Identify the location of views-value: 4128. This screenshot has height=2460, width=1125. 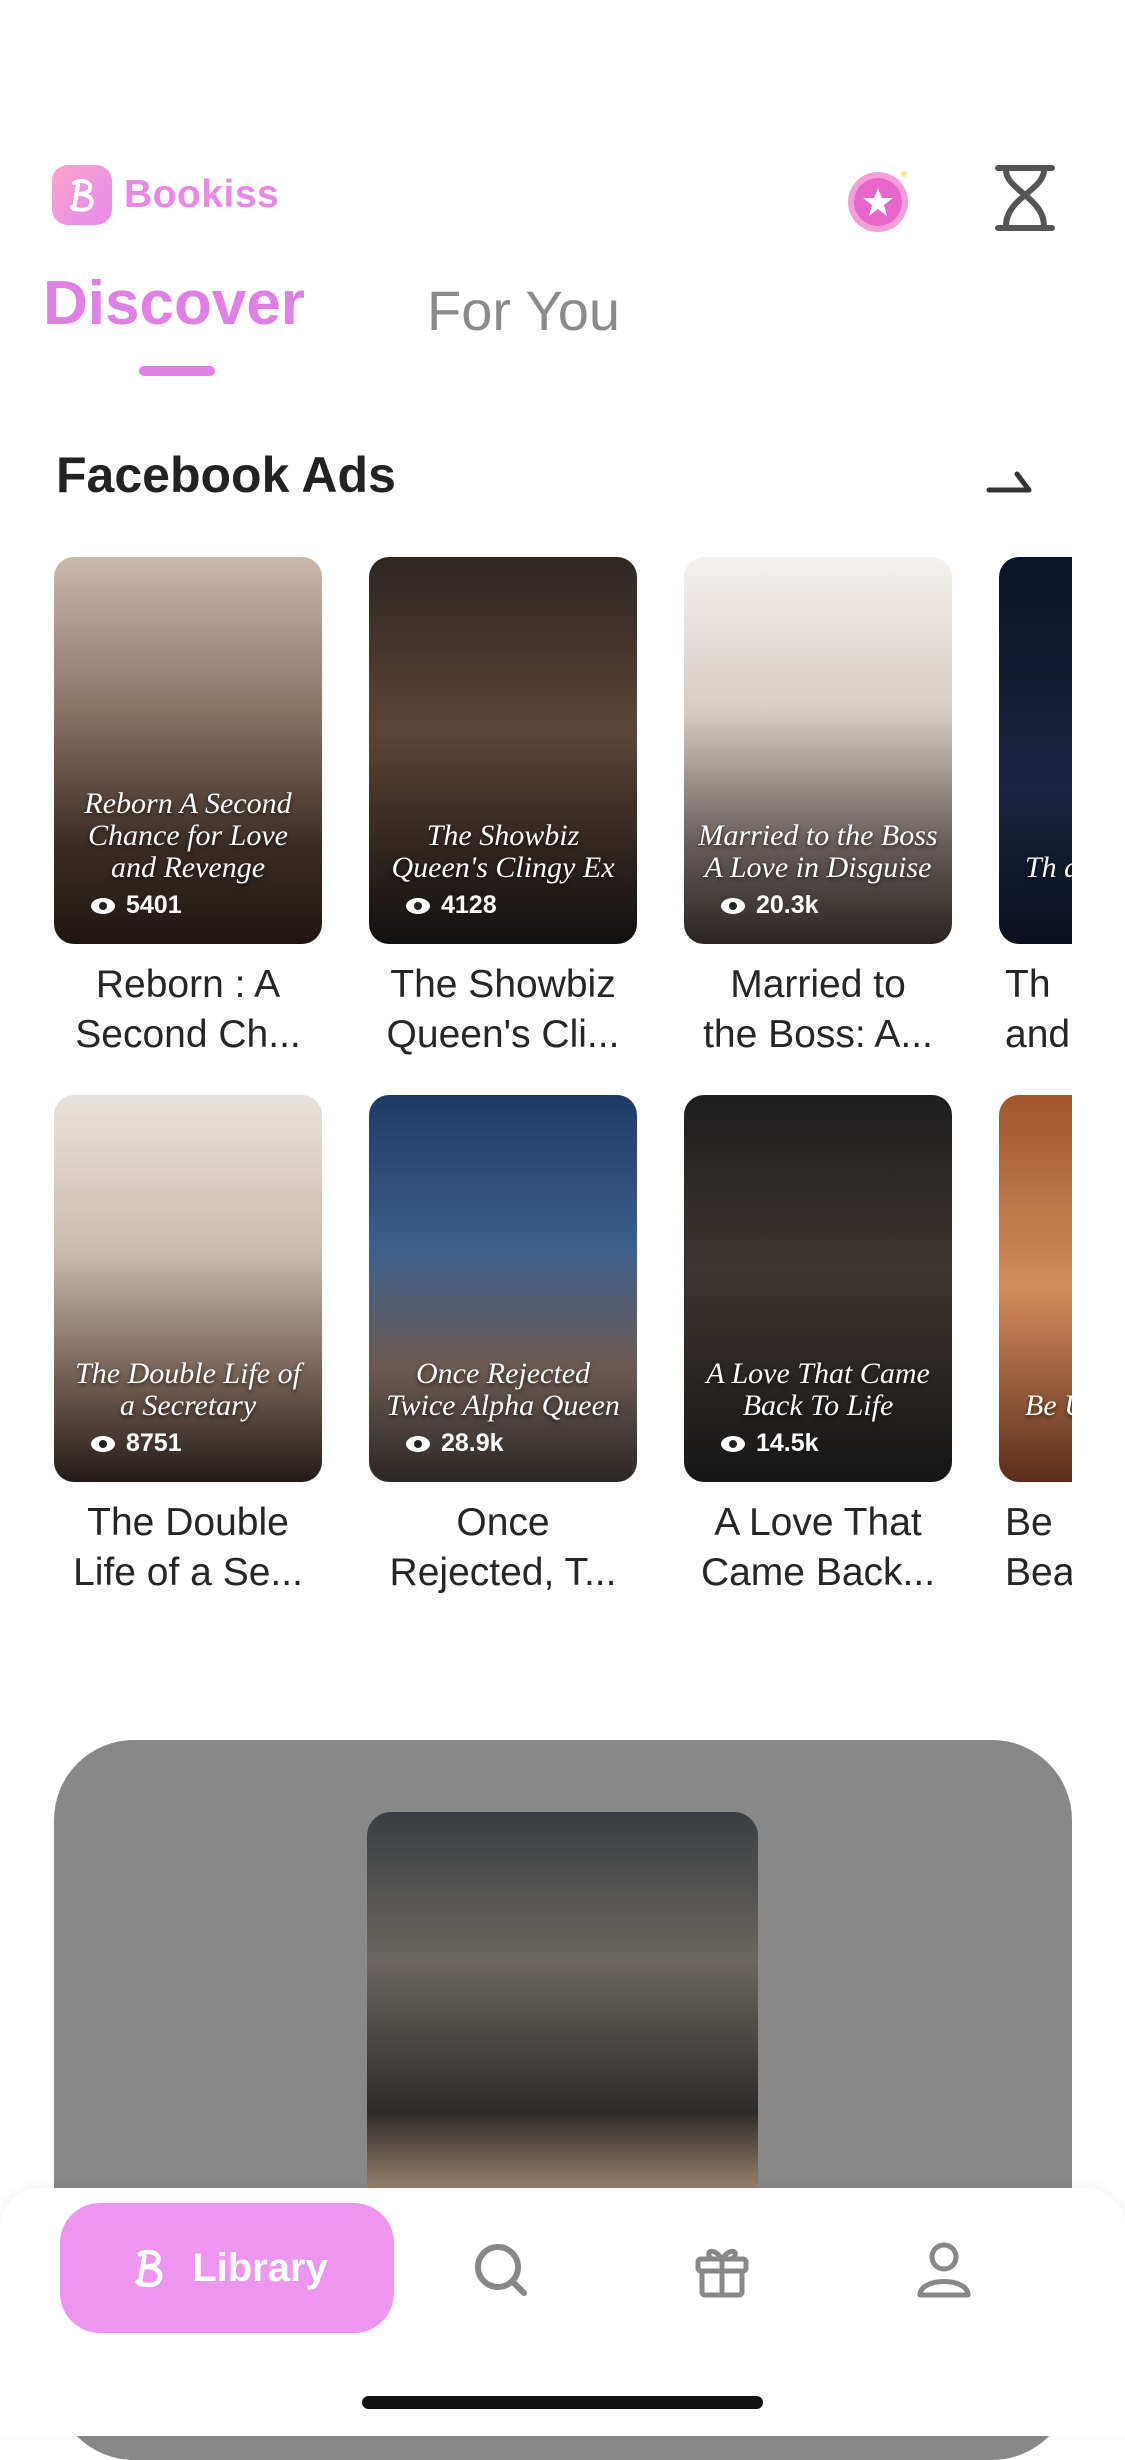
(469, 905).